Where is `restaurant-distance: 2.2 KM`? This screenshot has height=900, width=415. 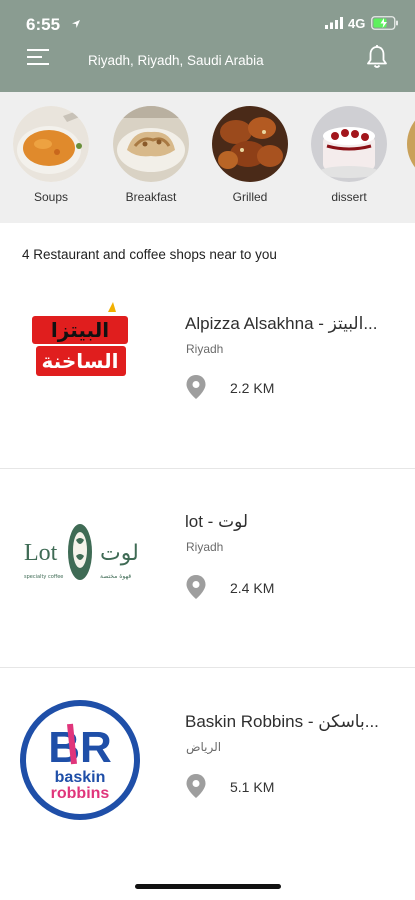 restaurant-distance: 2.2 KM is located at coordinates (252, 388).